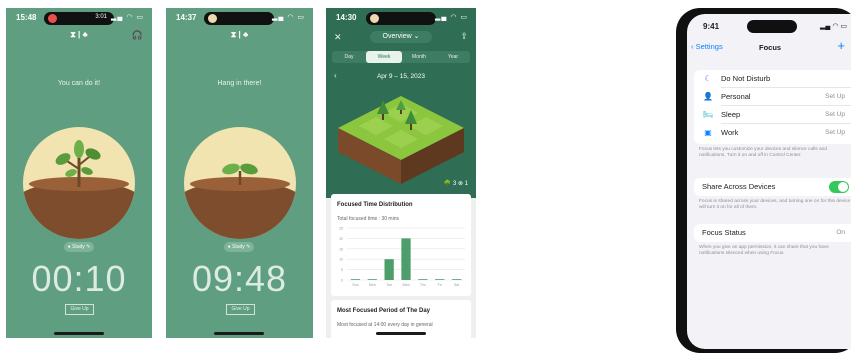  I want to click on focus-row-work: ▣WorkSet Up›, so click(772, 133).